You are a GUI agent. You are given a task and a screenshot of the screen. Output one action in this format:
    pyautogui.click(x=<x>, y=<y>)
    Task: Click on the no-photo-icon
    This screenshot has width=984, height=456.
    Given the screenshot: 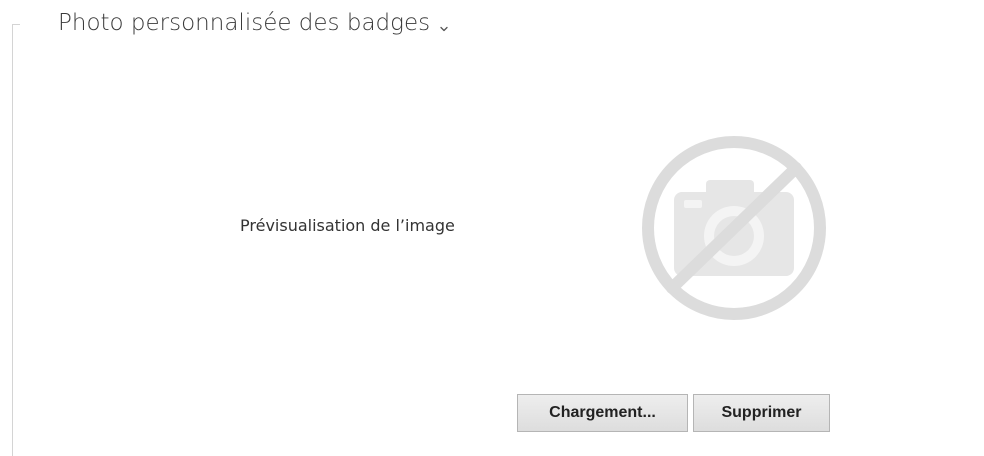 What is the action you would take?
    pyautogui.click(x=734, y=228)
    